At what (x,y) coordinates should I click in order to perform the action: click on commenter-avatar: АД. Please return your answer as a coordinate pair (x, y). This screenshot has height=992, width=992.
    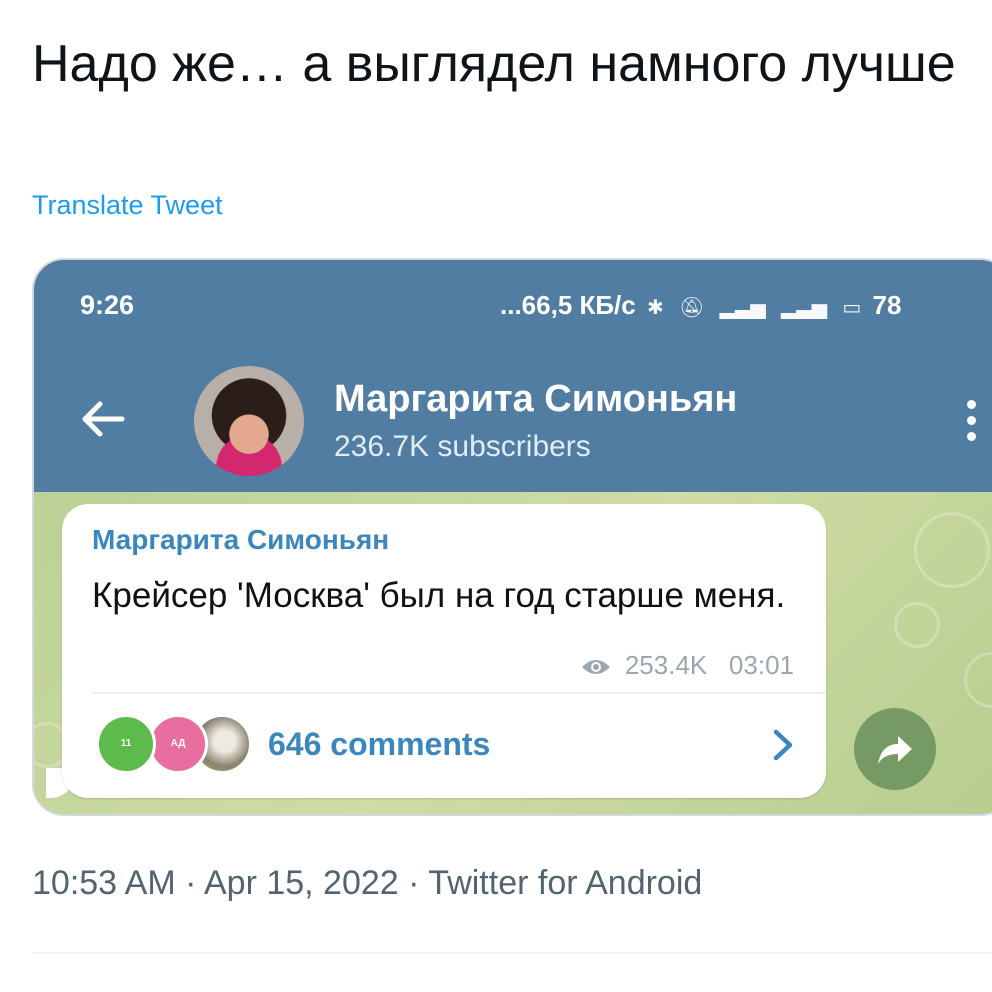
    Looking at the image, I should click on (178, 744).